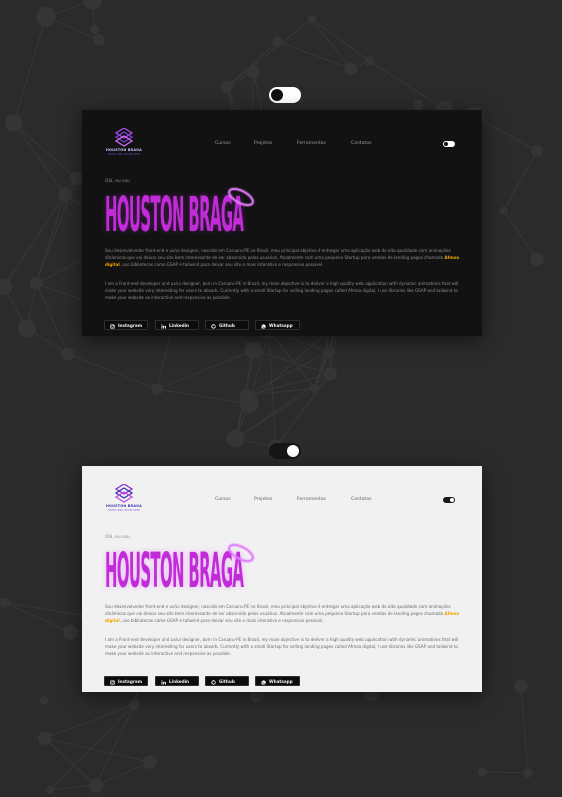 The height and width of the screenshot is (797, 562). I want to click on theme-toggle-light-preview, so click(285, 451).